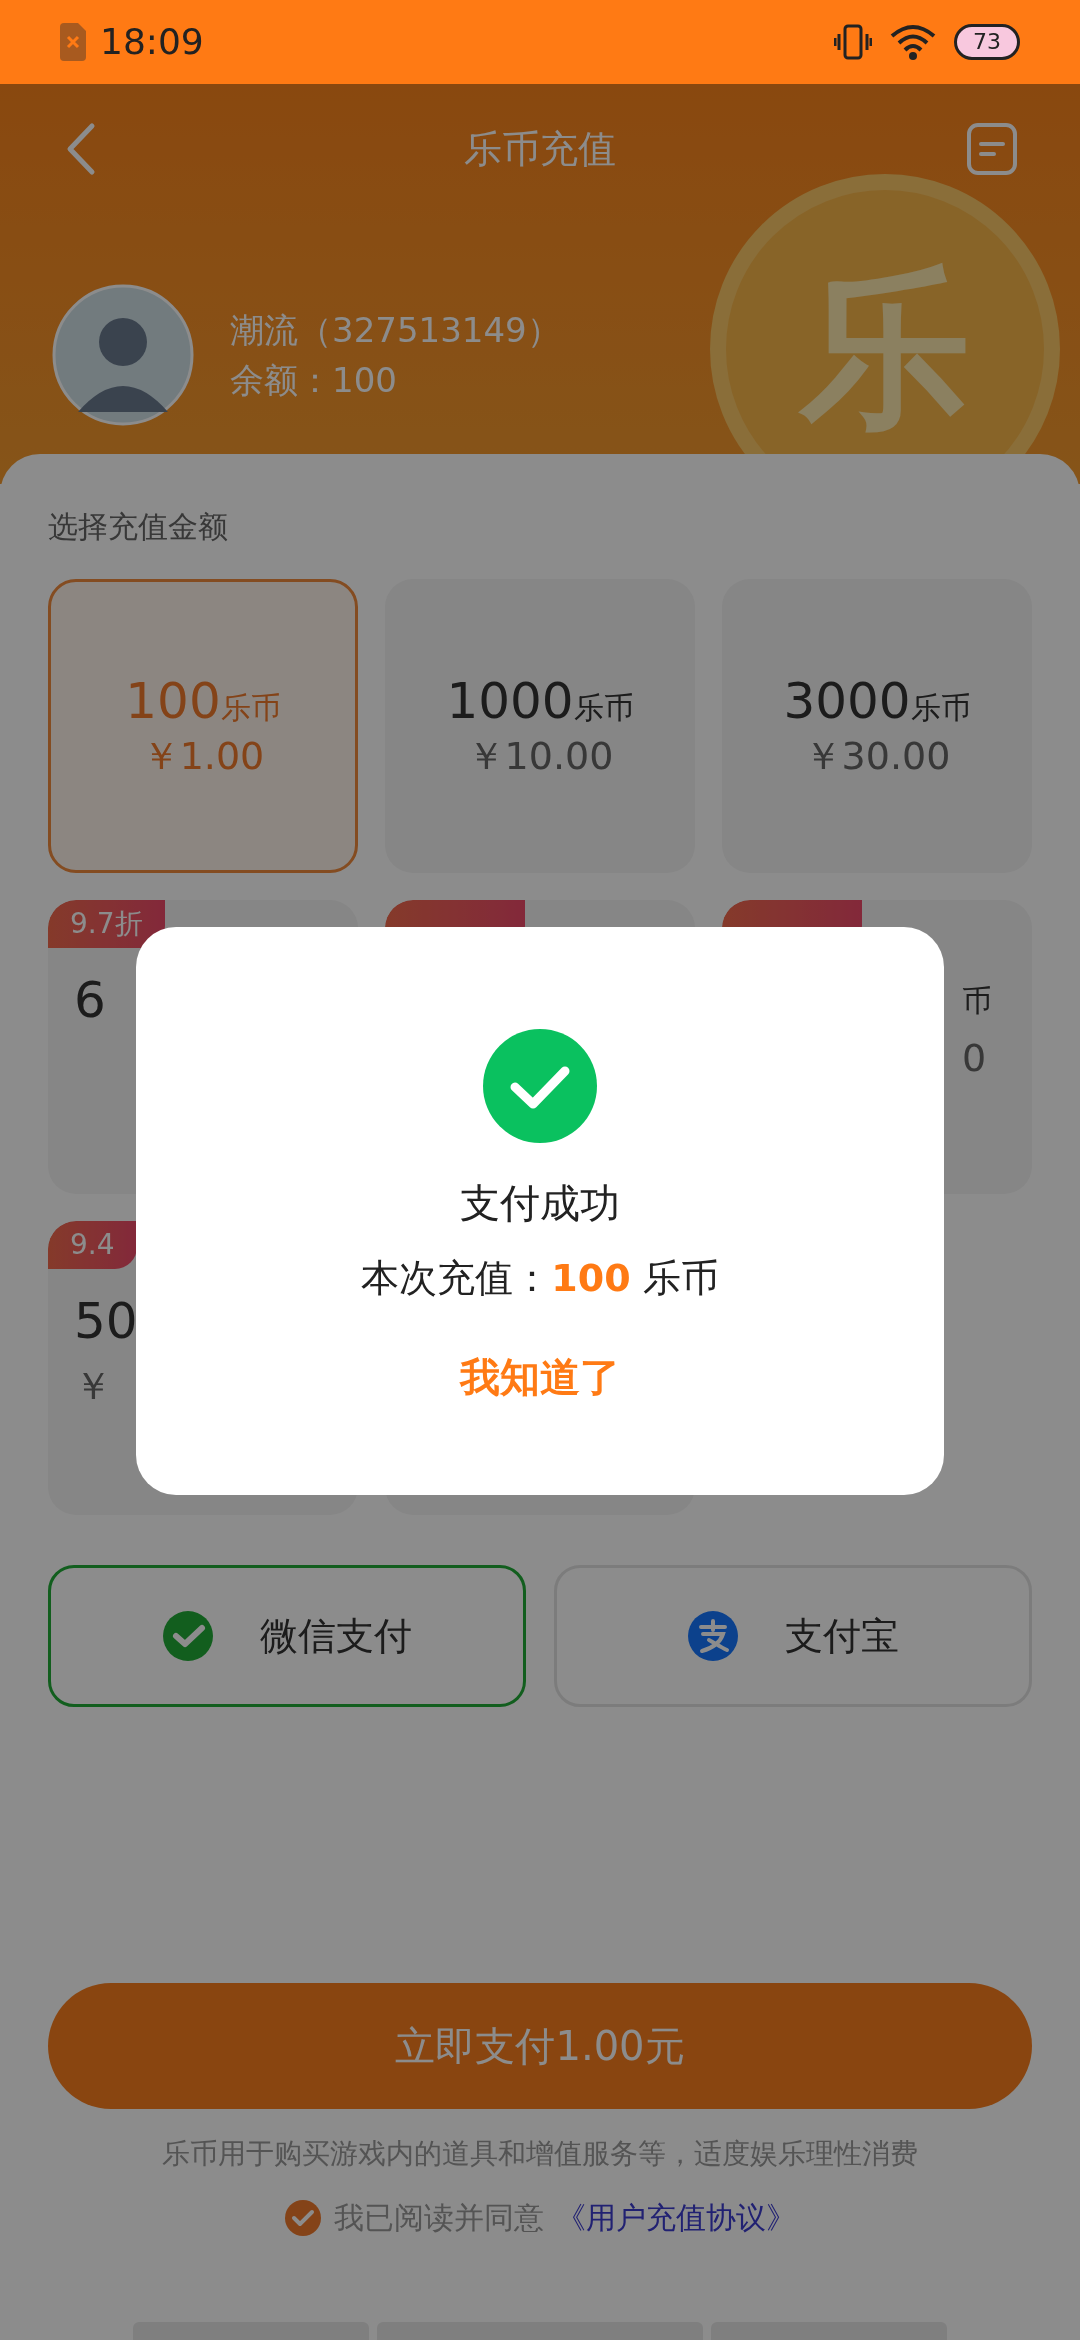 This screenshot has height=2340, width=1080. I want to click on agree-text: 我已阅读并同意, so click(439, 2218).